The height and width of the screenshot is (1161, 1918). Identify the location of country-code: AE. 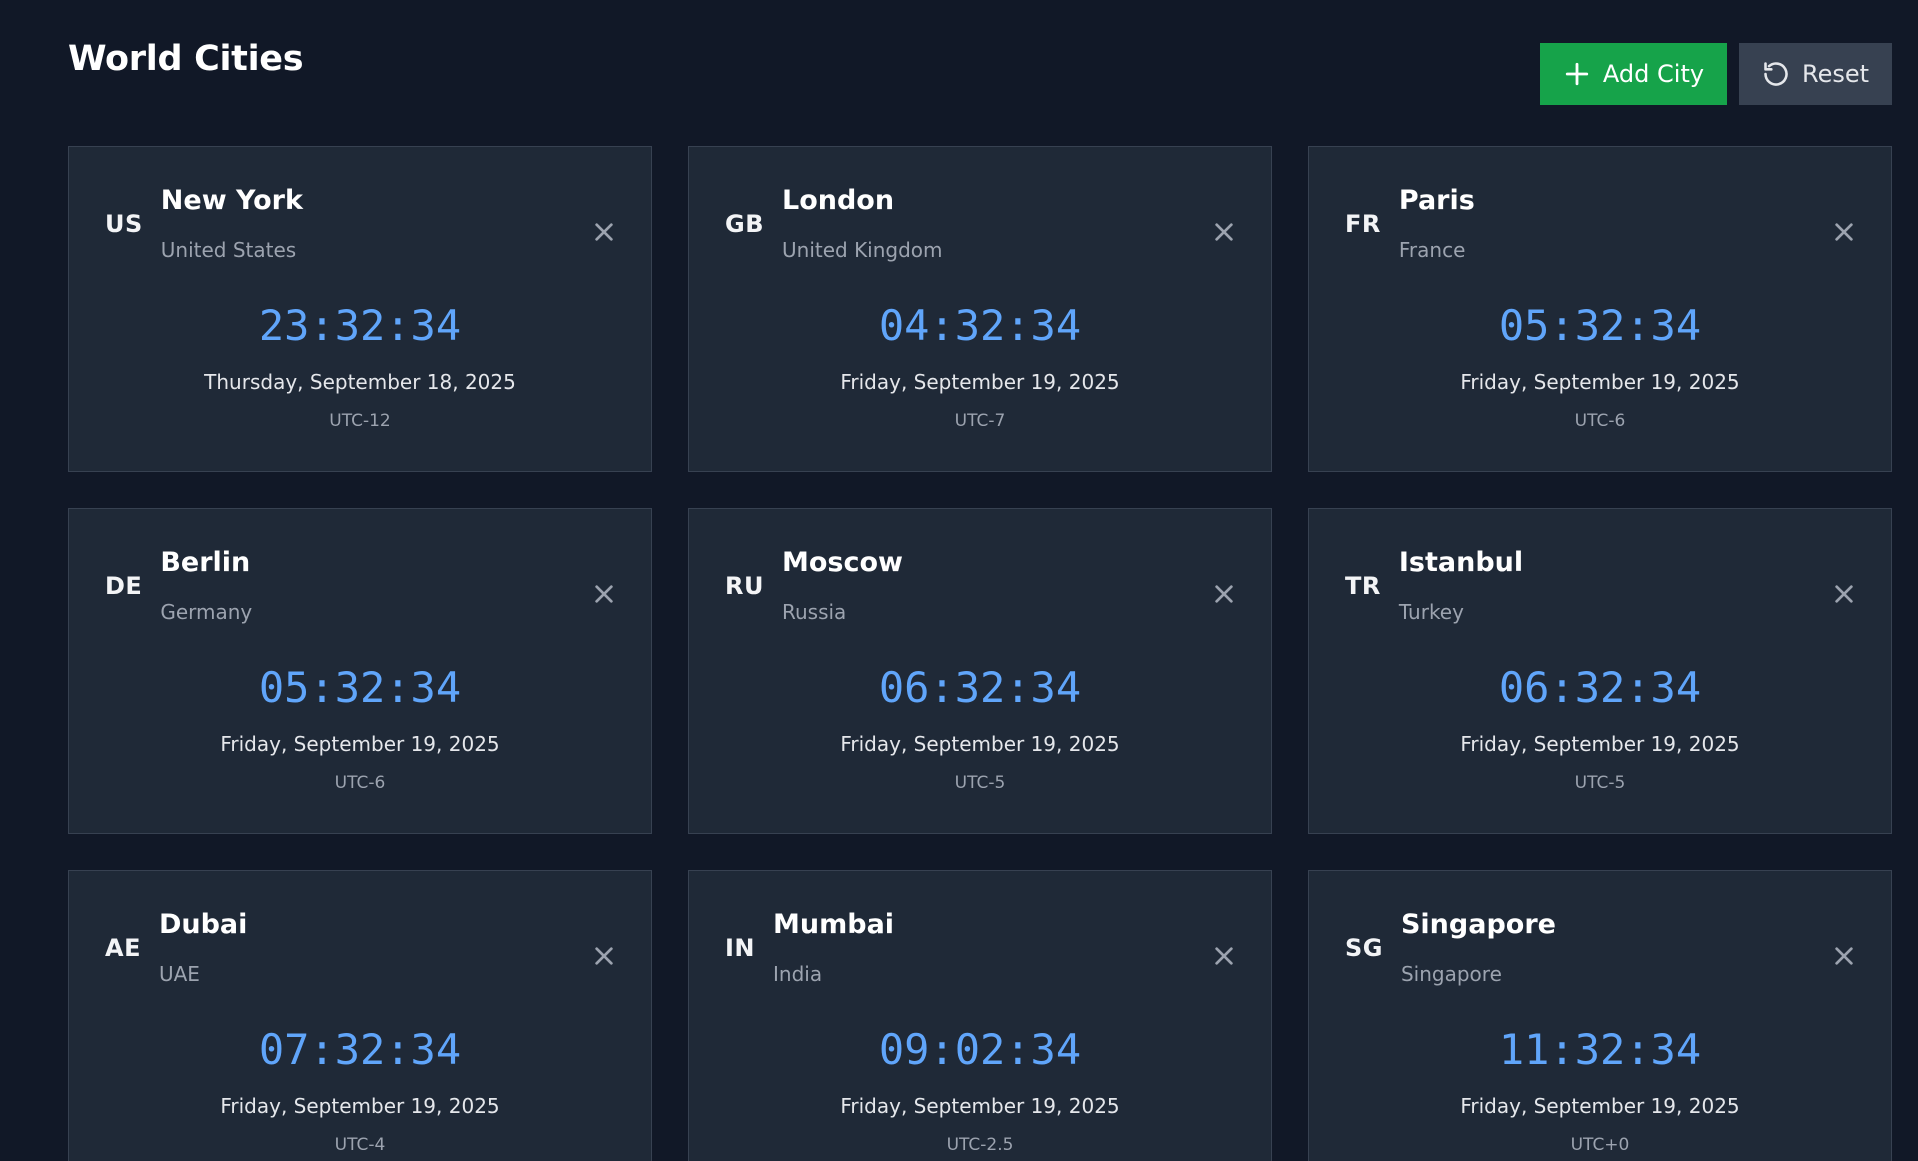
(123, 947).